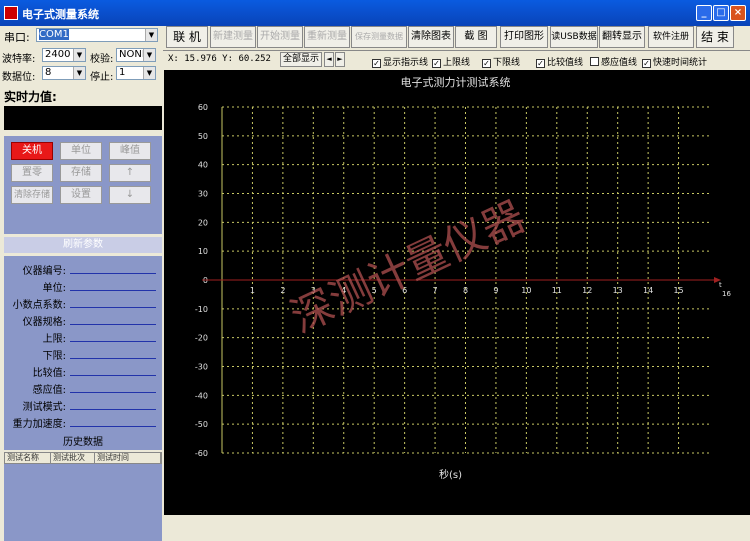 Image resolution: width=750 pixels, height=541 pixels. Describe the element at coordinates (32, 195) in the screenshot. I see `clear-storage-button: 清除存储` at that location.